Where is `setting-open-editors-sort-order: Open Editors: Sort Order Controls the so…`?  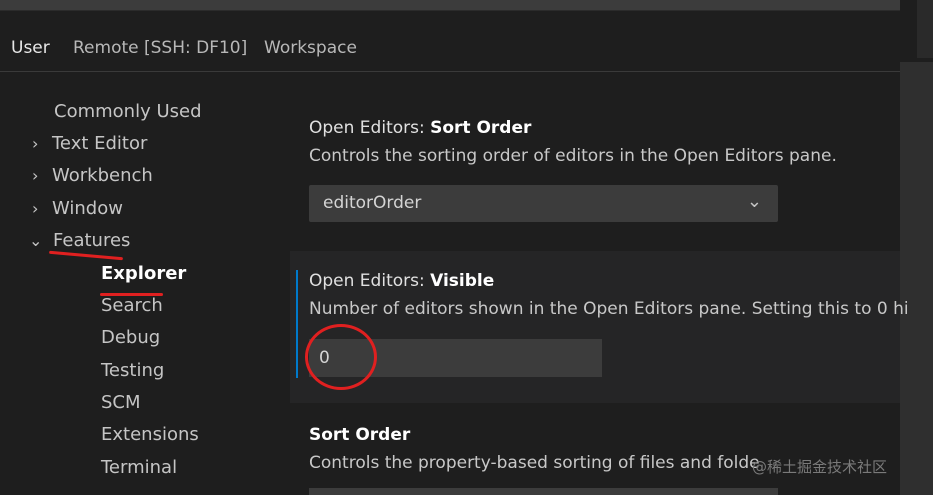
setting-open-editors-sort-order: Open Editors: Sort Order Controls the so… is located at coordinates (573, 142).